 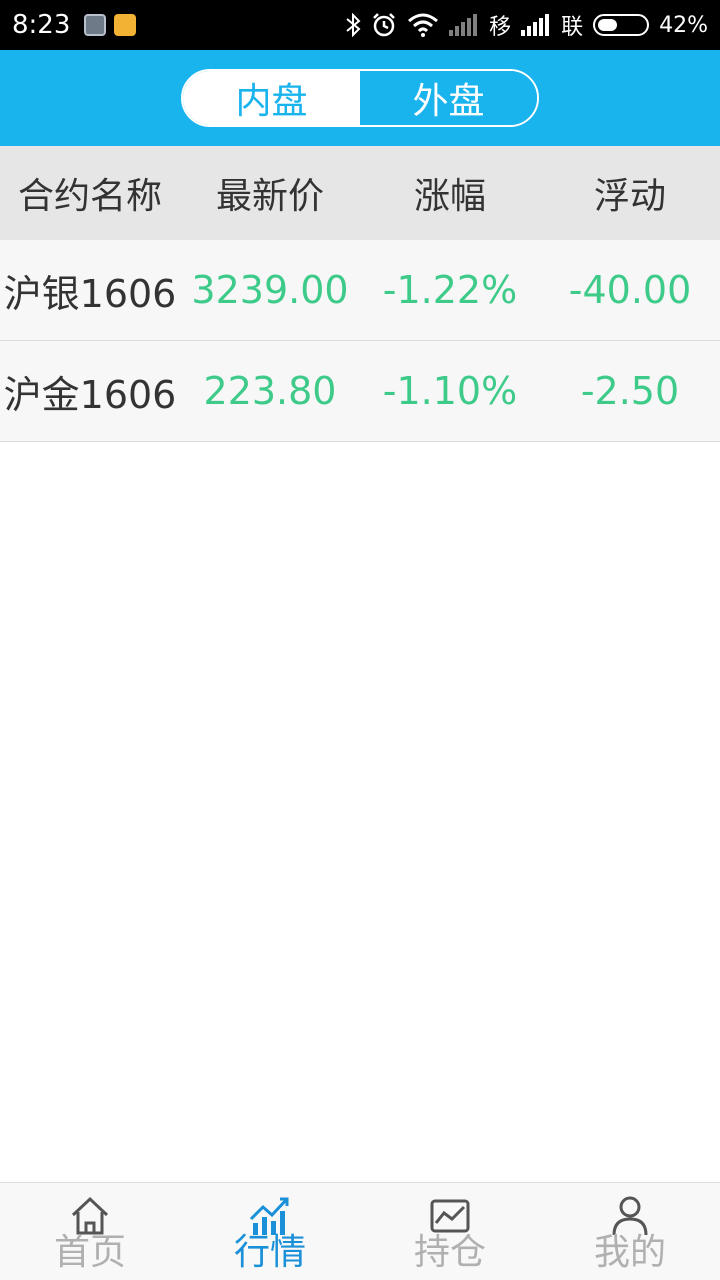 What do you see at coordinates (450, 391) in the screenshot?
I see `change-percent: -1.10%` at bounding box center [450, 391].